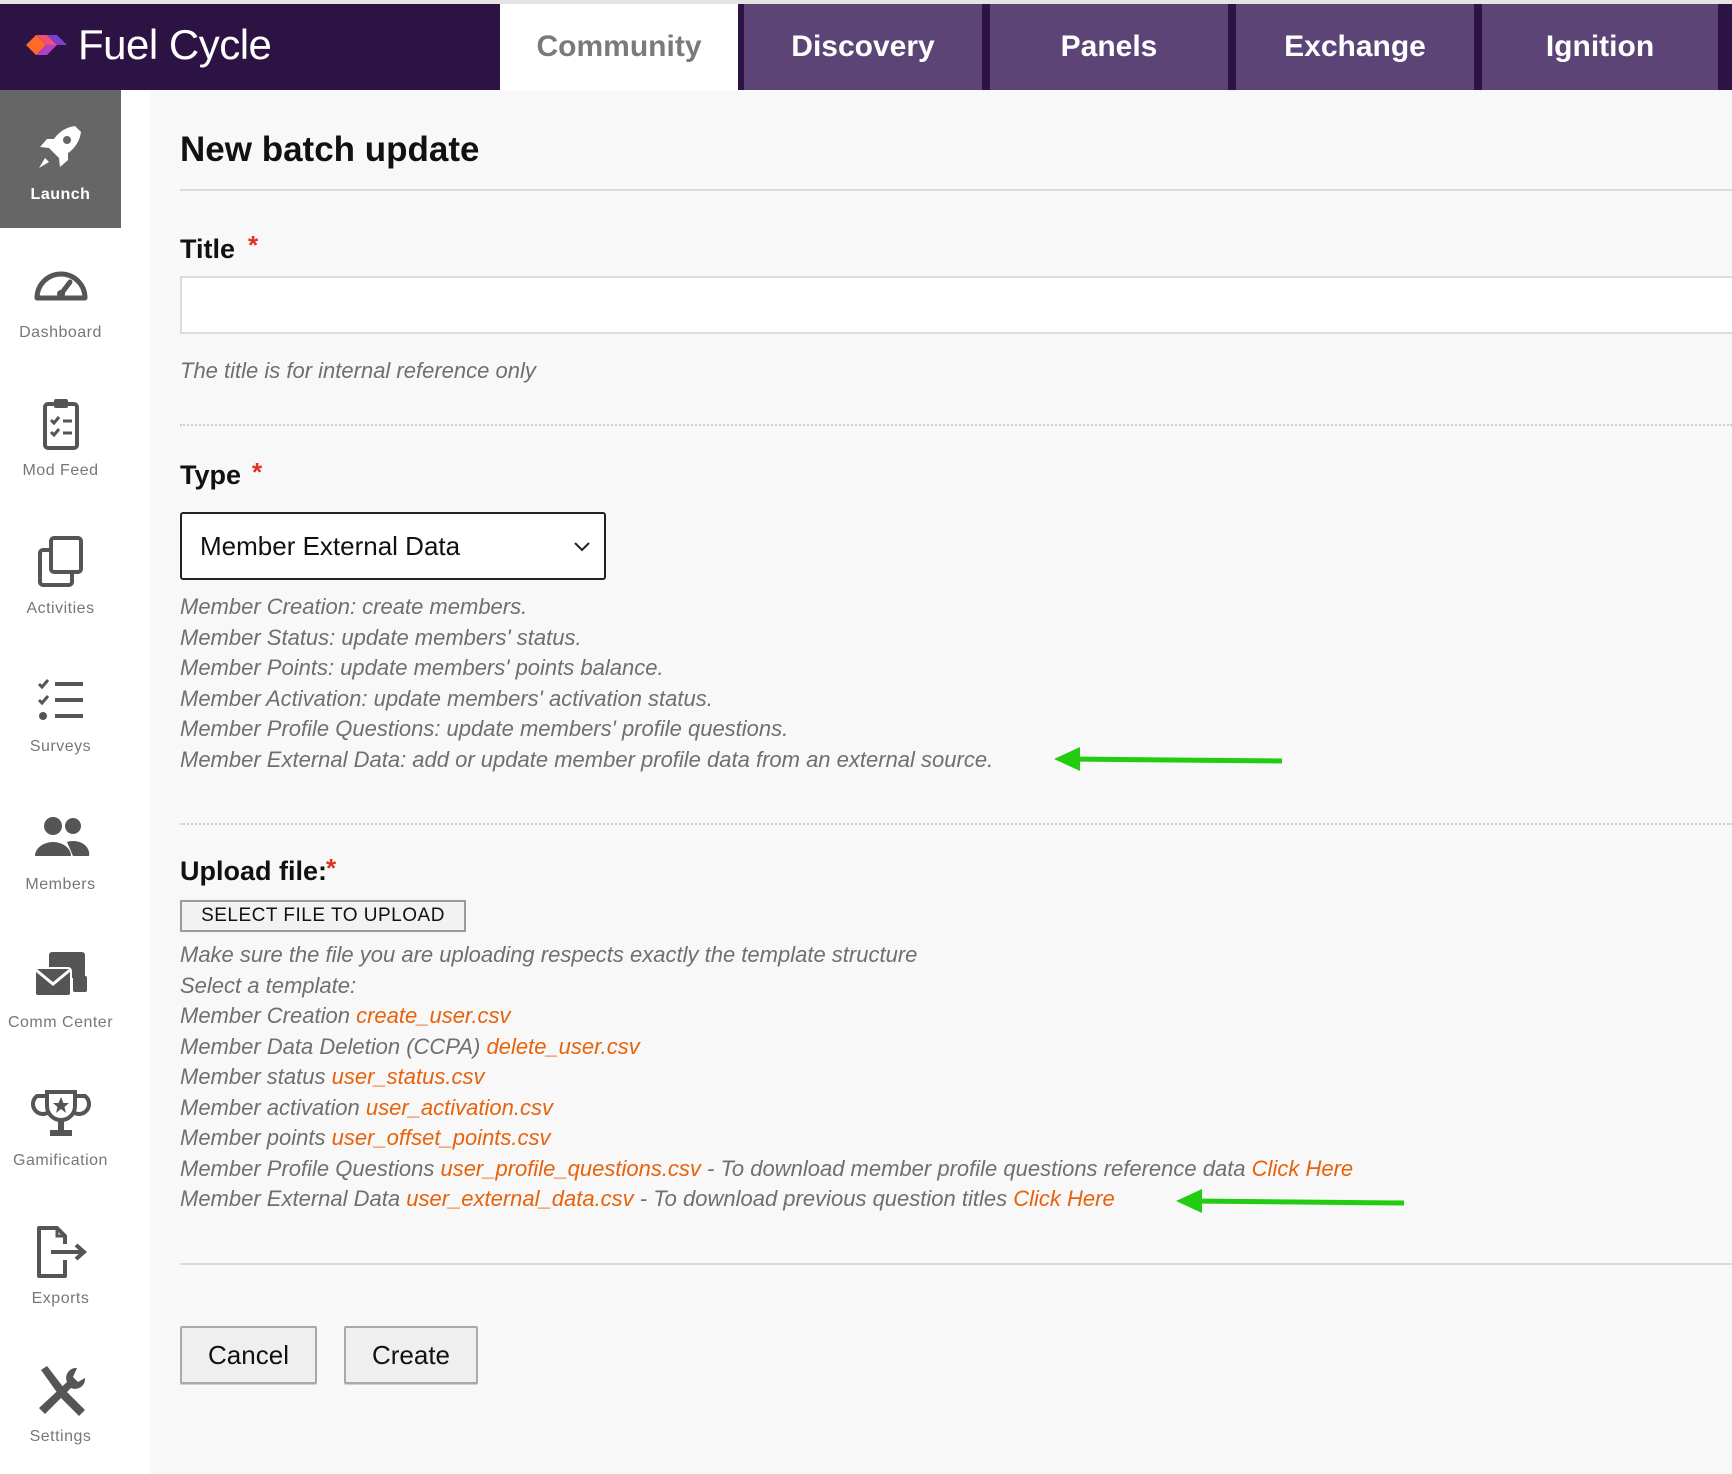 Image resolution: width=1732 pixels, height=1474 pixels. Describe the element at coordinates (582, 547) in the screenshot. I see `chevron-down-icon` at that location.